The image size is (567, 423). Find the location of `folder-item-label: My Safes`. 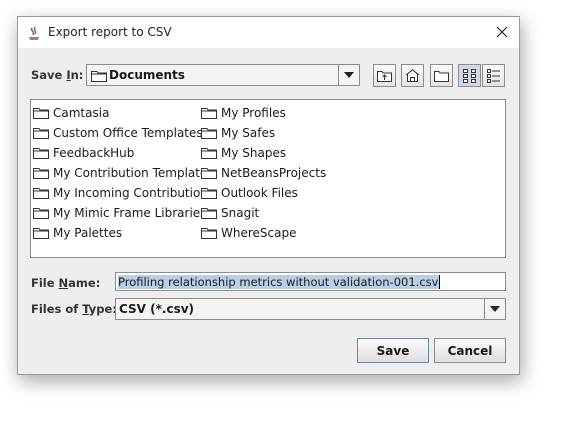

folder-item-label: My Safes is located at coordinates (248, 133).